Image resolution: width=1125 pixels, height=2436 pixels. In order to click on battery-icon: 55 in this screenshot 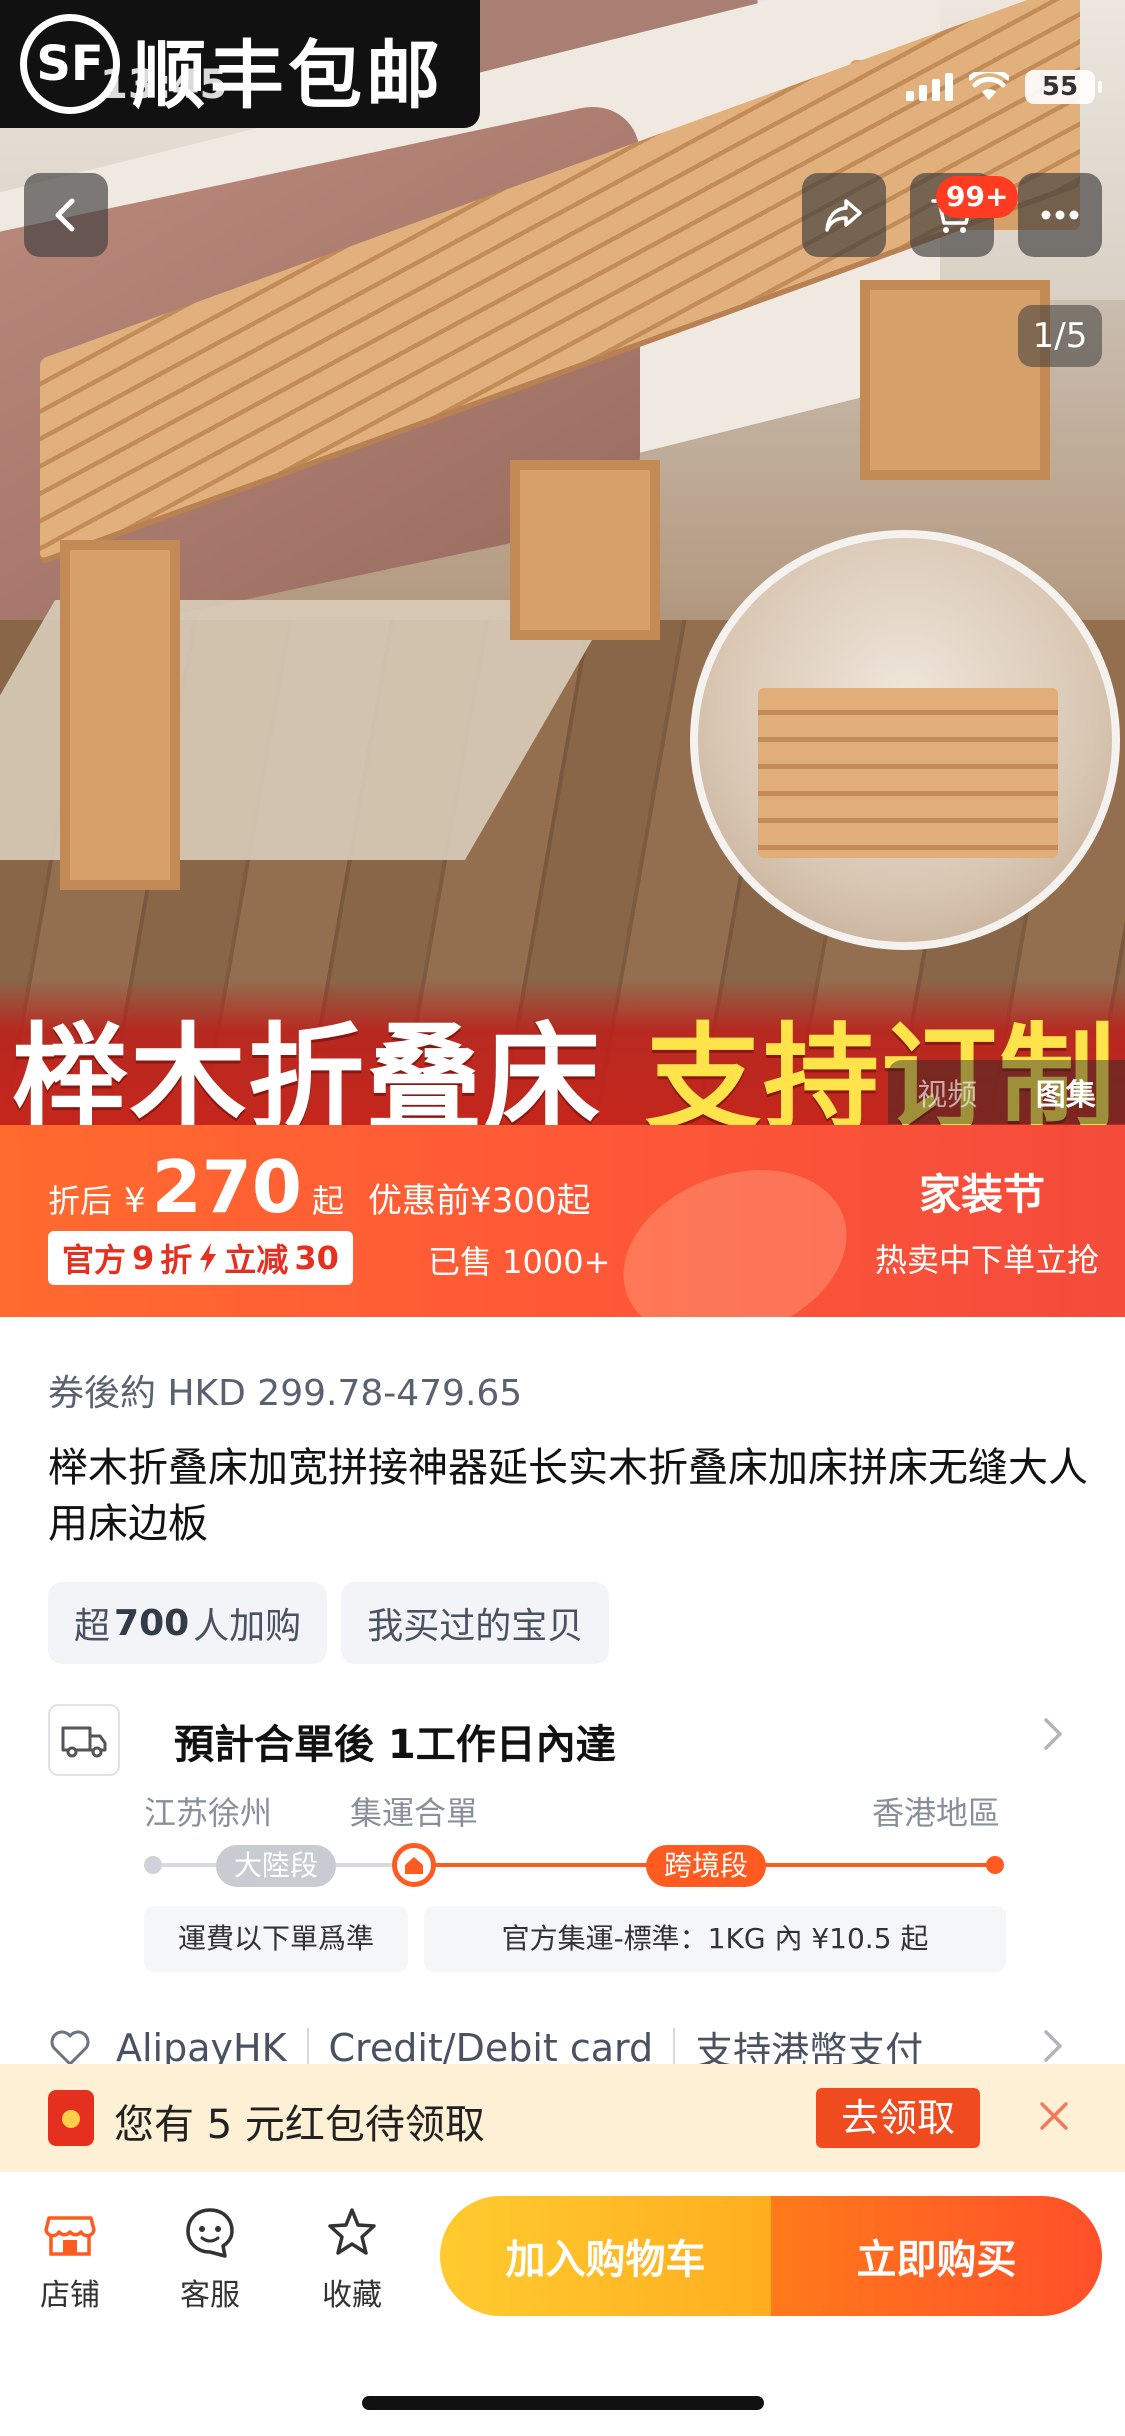, I will do `click(1063, 87)`.